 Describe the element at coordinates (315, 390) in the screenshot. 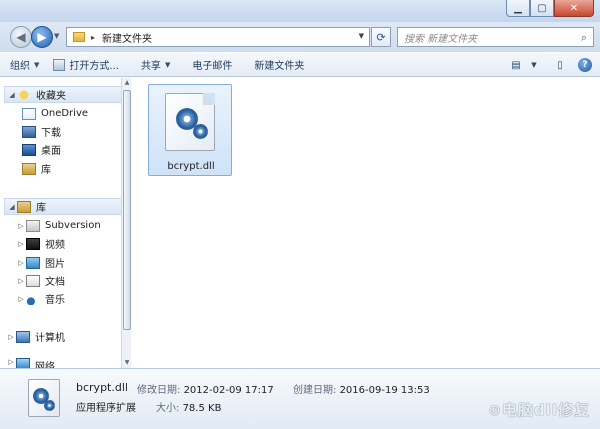

I see `created-label: 创建日期:` at that location.